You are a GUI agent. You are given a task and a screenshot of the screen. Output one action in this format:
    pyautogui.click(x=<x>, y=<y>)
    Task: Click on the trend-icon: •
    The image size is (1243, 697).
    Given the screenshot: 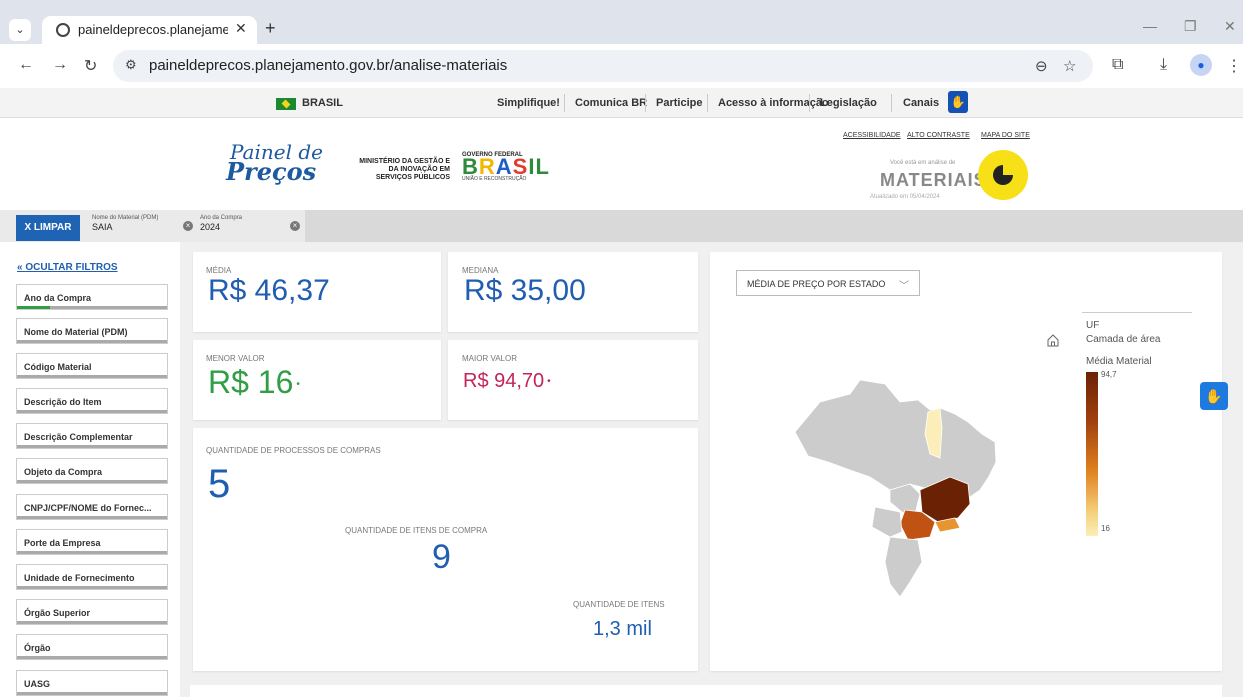 What is the action you would take?
    pyautogui.click(x=549, y=382)
    